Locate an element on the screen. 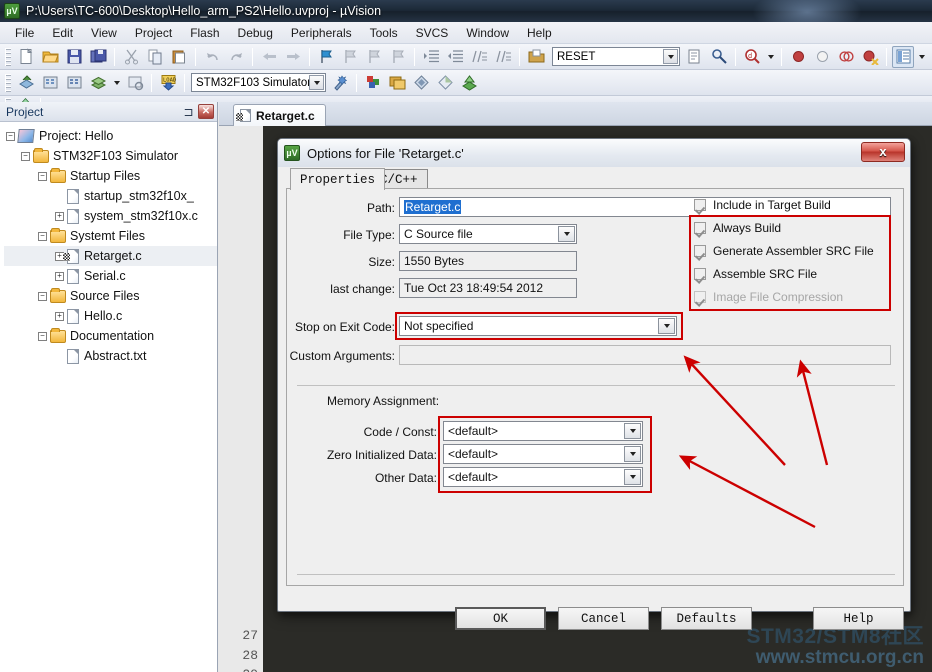 This screenshot has width=932, height=672. manage-windows-dropdown-icon is located at coordinates (921, 57).